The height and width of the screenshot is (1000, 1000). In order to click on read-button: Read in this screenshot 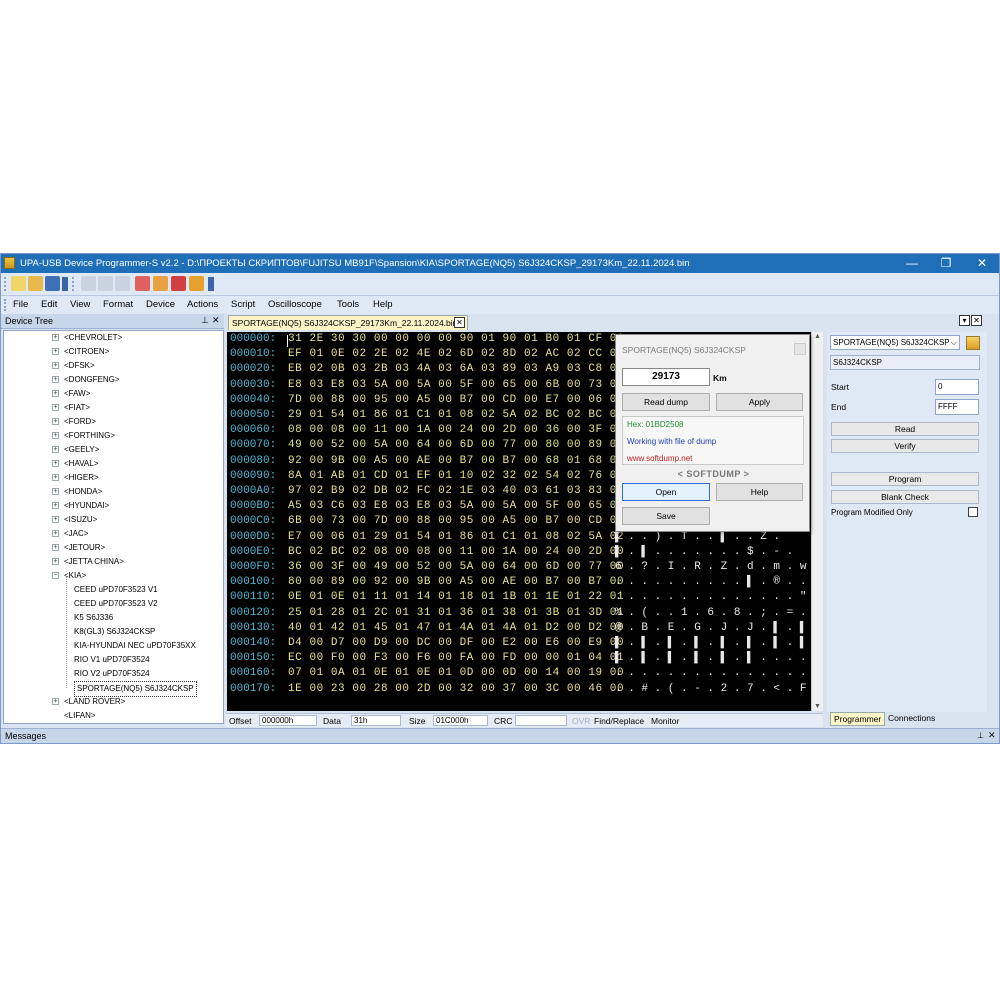, I will do `click(905, 429)`.